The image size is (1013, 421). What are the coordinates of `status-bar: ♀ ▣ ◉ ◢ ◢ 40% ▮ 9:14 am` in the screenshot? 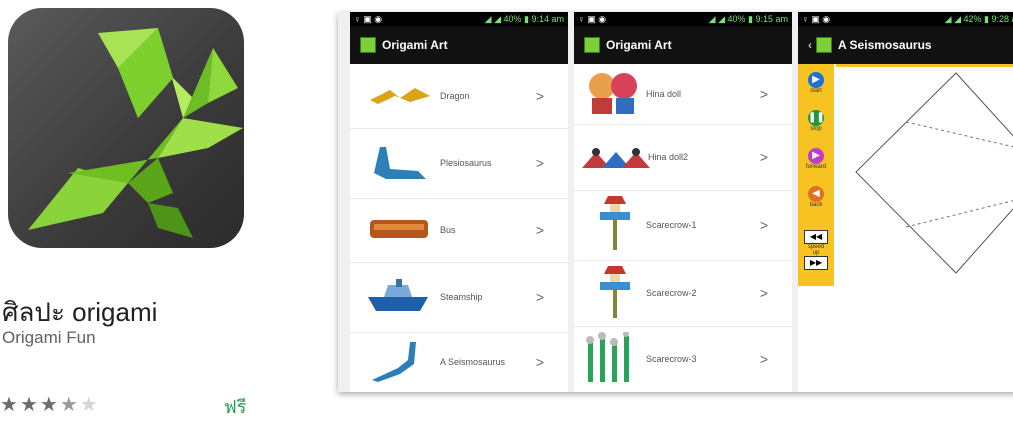 It's located at (459, 19).